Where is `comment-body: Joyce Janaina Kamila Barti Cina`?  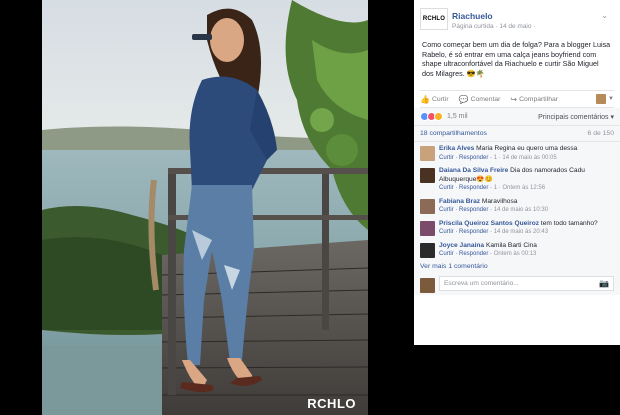
comment-body: Joyce Janaina Kamila Barti Cina is located at coordinates (526, 246).